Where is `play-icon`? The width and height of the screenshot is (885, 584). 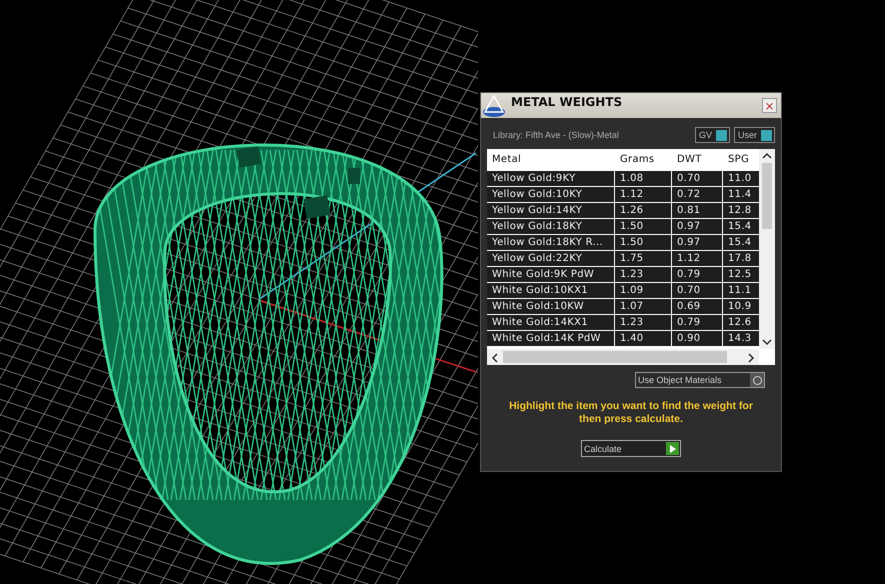 play-icon is located at coordinates (672, 448).